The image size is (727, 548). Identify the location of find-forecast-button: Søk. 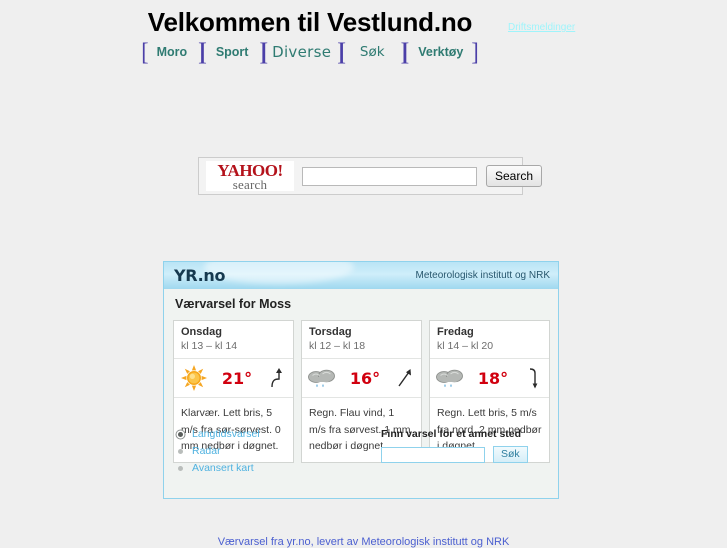
(510, 454).